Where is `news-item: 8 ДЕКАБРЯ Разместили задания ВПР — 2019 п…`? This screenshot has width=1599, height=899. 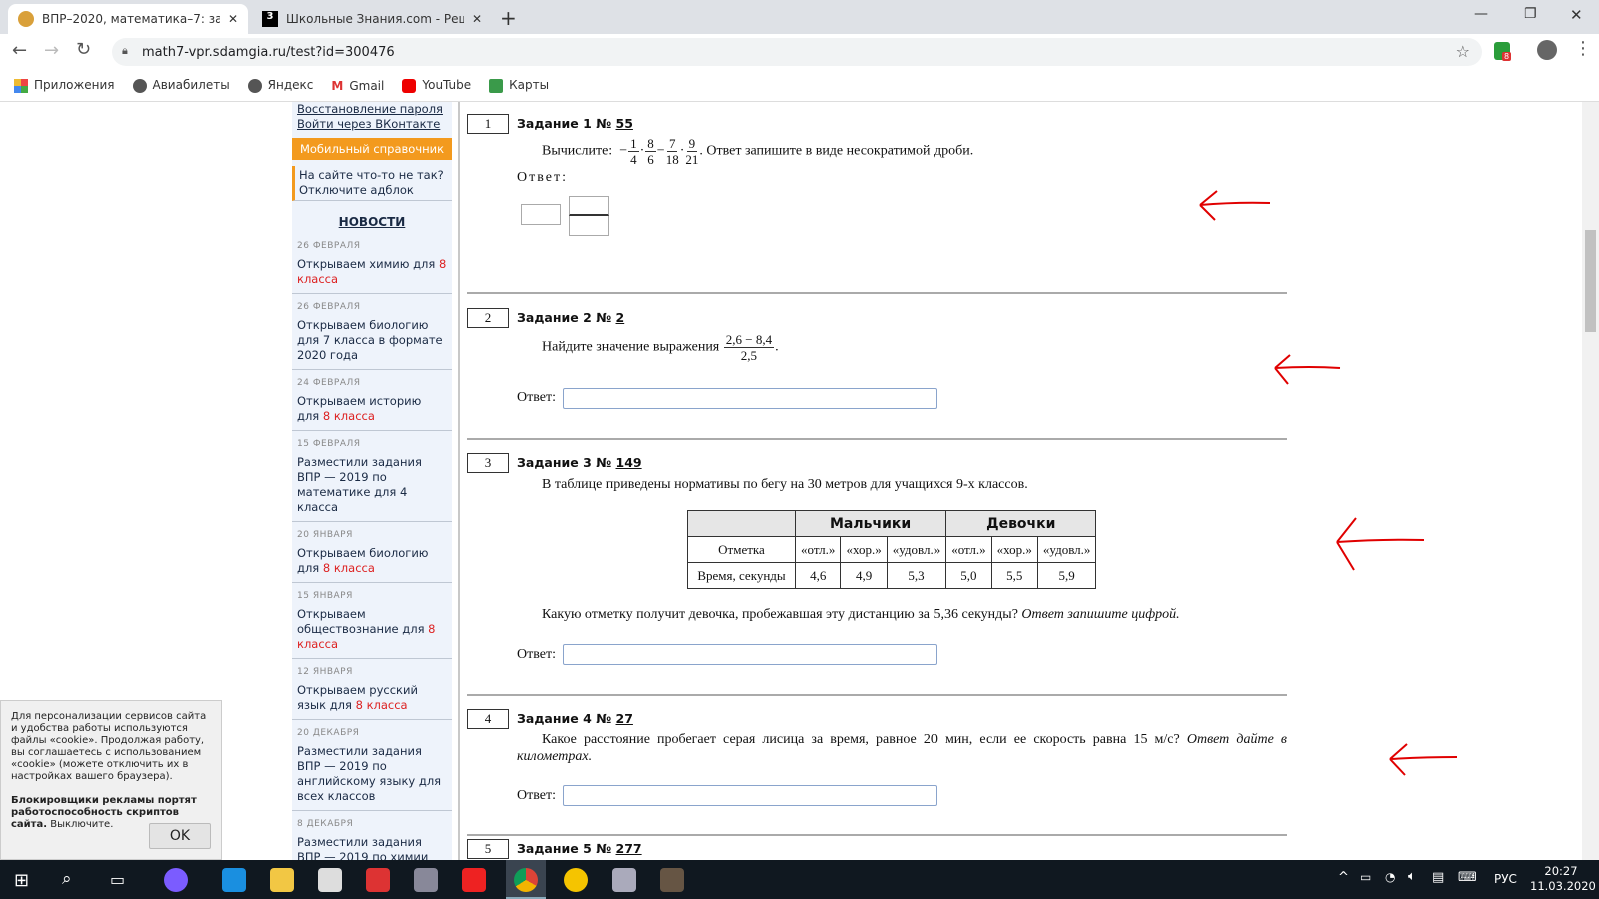
news-item: 8 ДЕКАБРЯ Разместили задания ВПР — 2019 п… is located at coordinates (372, 835).